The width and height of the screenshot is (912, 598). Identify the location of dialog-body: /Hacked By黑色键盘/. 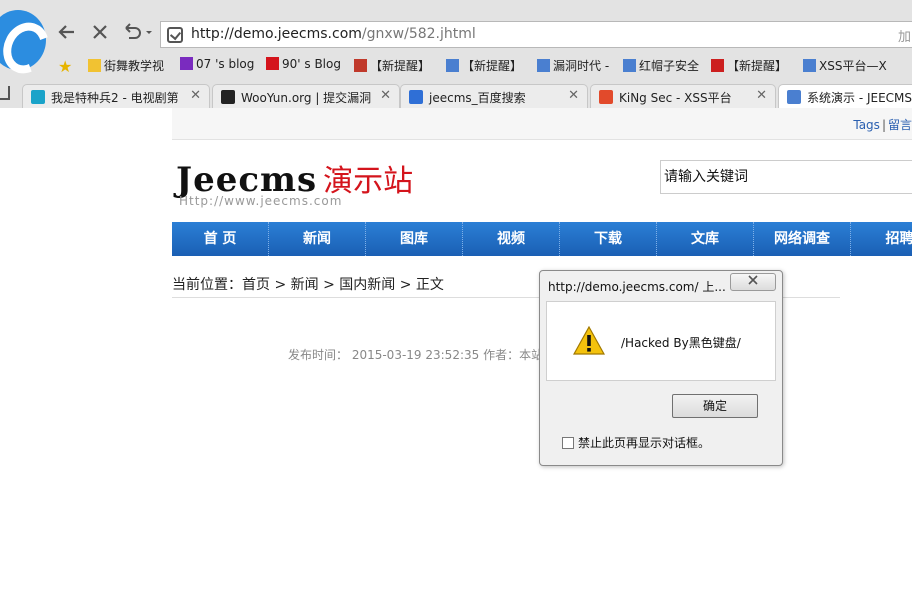
(661, 341).